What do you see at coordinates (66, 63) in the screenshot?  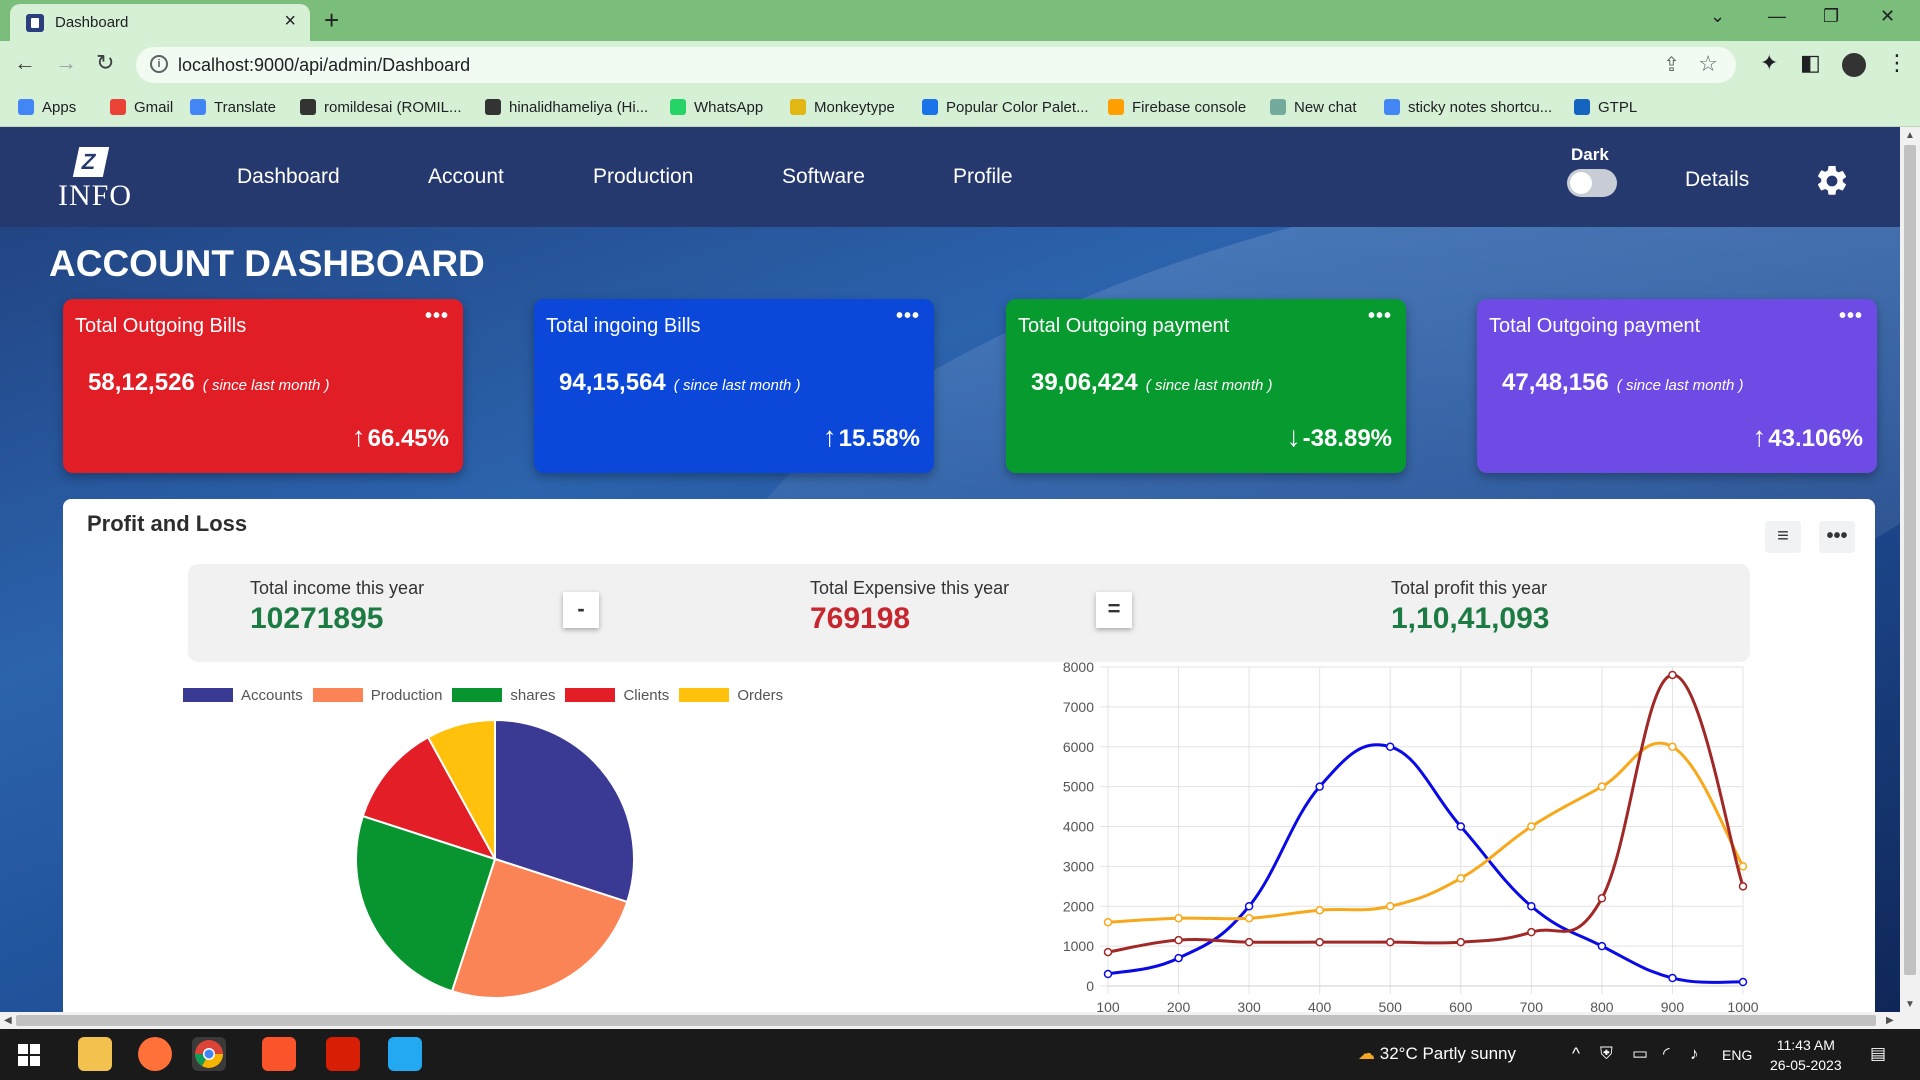 I see `forward-icon: →` at bounding box center [66, 63].